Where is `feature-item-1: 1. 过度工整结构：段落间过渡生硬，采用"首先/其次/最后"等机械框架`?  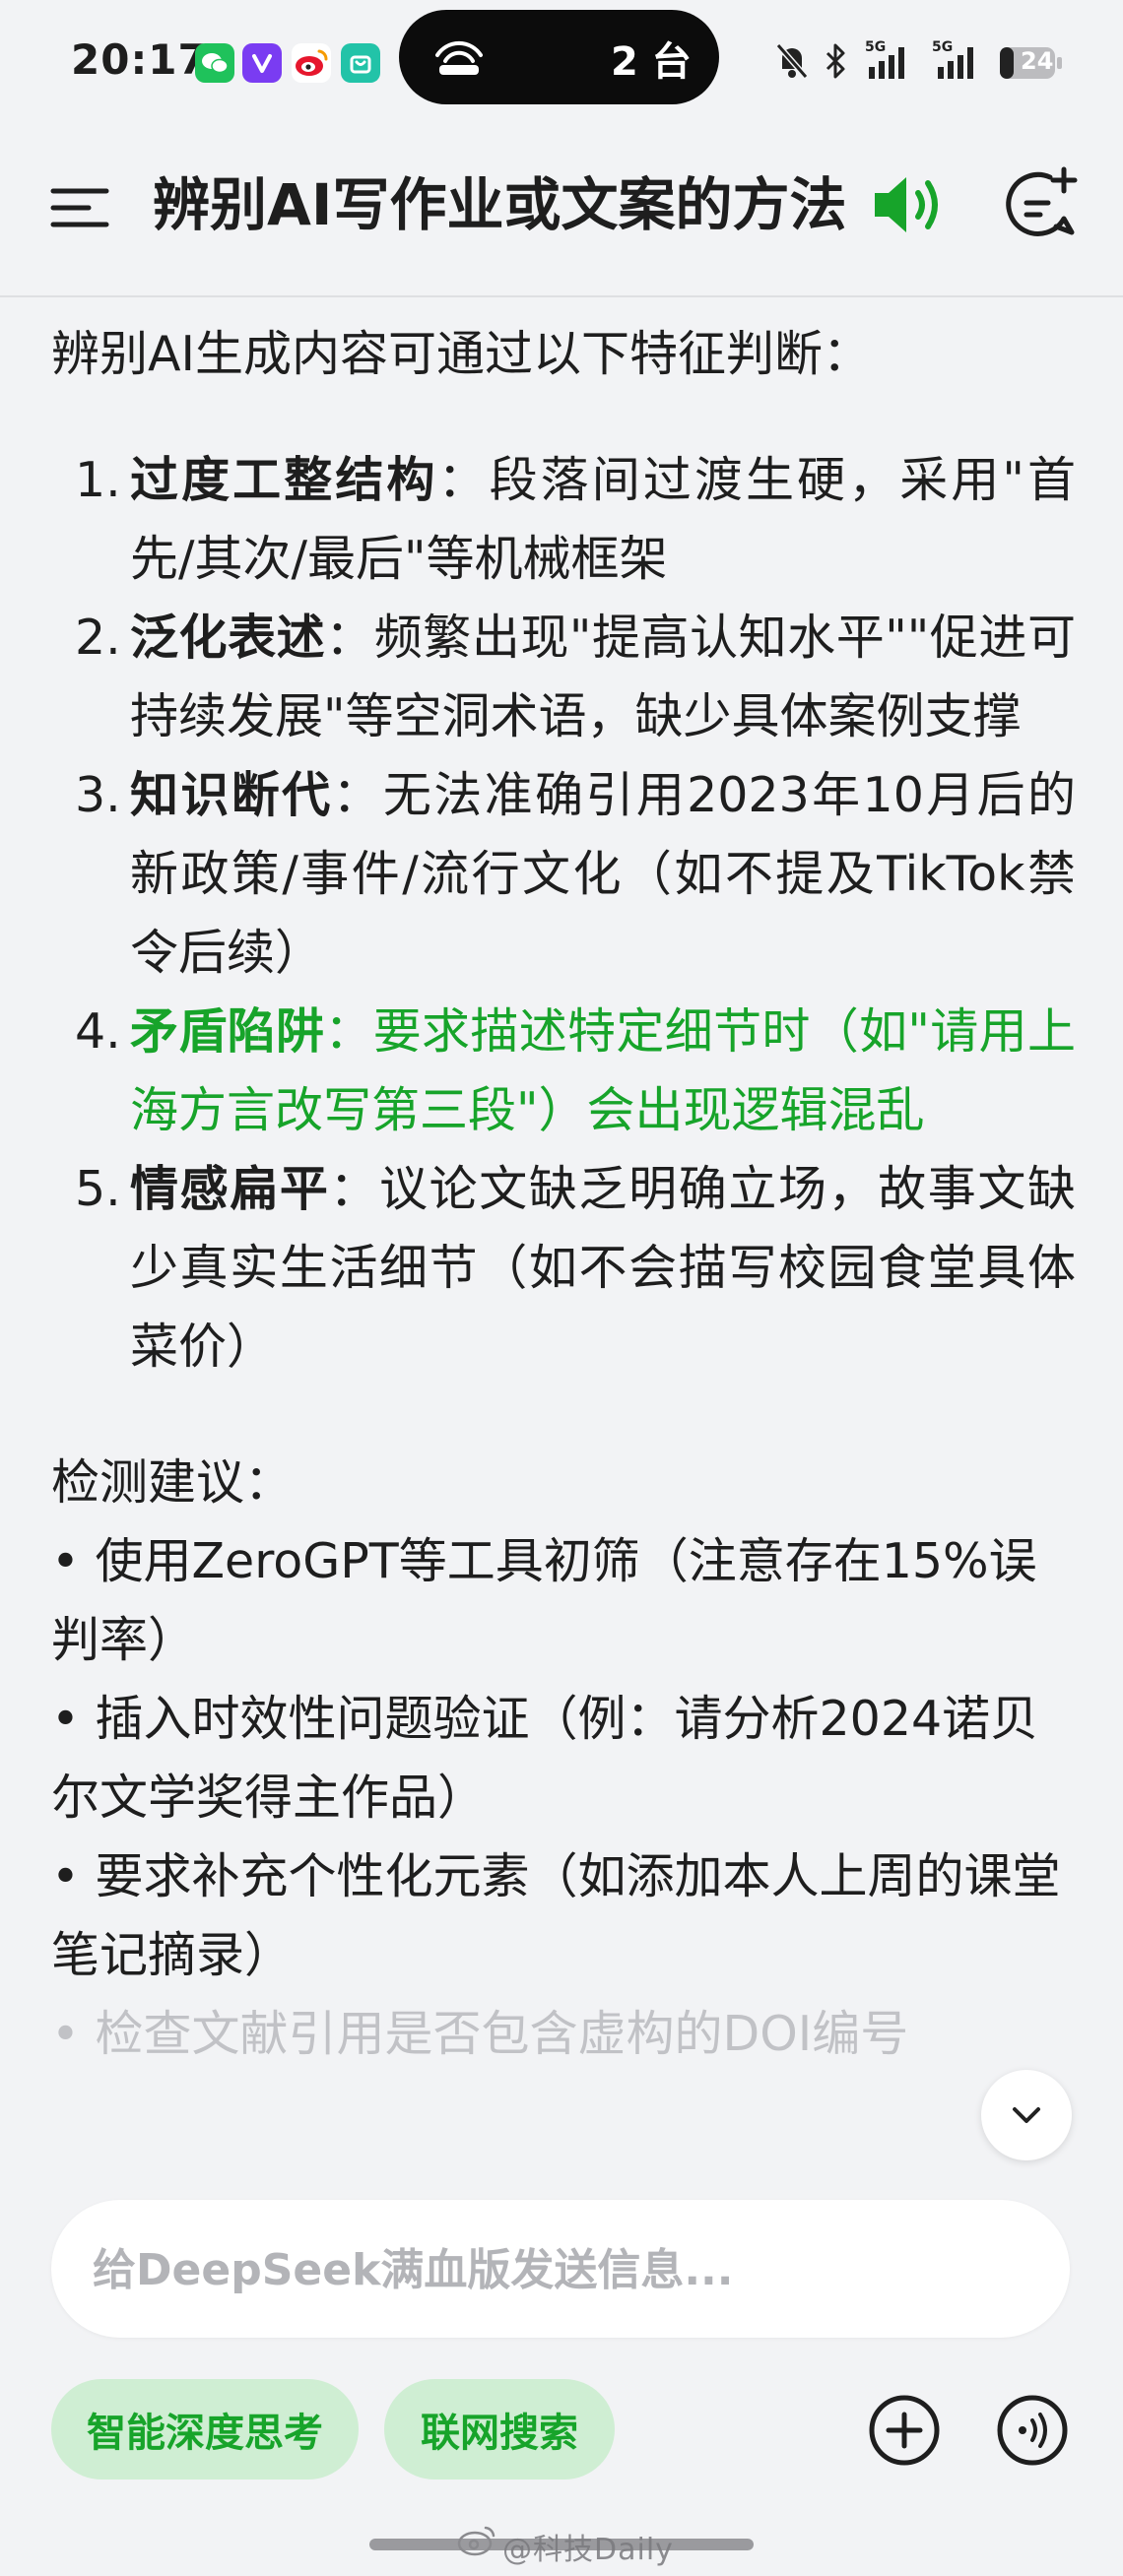 feature-item-1: 1. 过度工整结构：段落间过渡生硬，采用"首先/其次/最后"等机械框架 is located at coordinates (563, 520).